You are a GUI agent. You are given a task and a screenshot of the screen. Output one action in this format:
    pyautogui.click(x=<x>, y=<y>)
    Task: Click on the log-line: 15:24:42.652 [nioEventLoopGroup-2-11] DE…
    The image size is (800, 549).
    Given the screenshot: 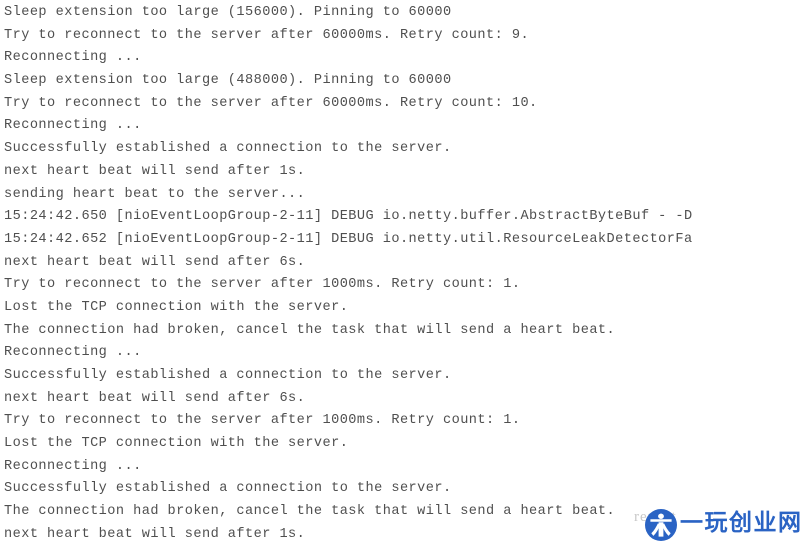 What is the action you would take?
    pyautogui.click(x=348, y=239)
    